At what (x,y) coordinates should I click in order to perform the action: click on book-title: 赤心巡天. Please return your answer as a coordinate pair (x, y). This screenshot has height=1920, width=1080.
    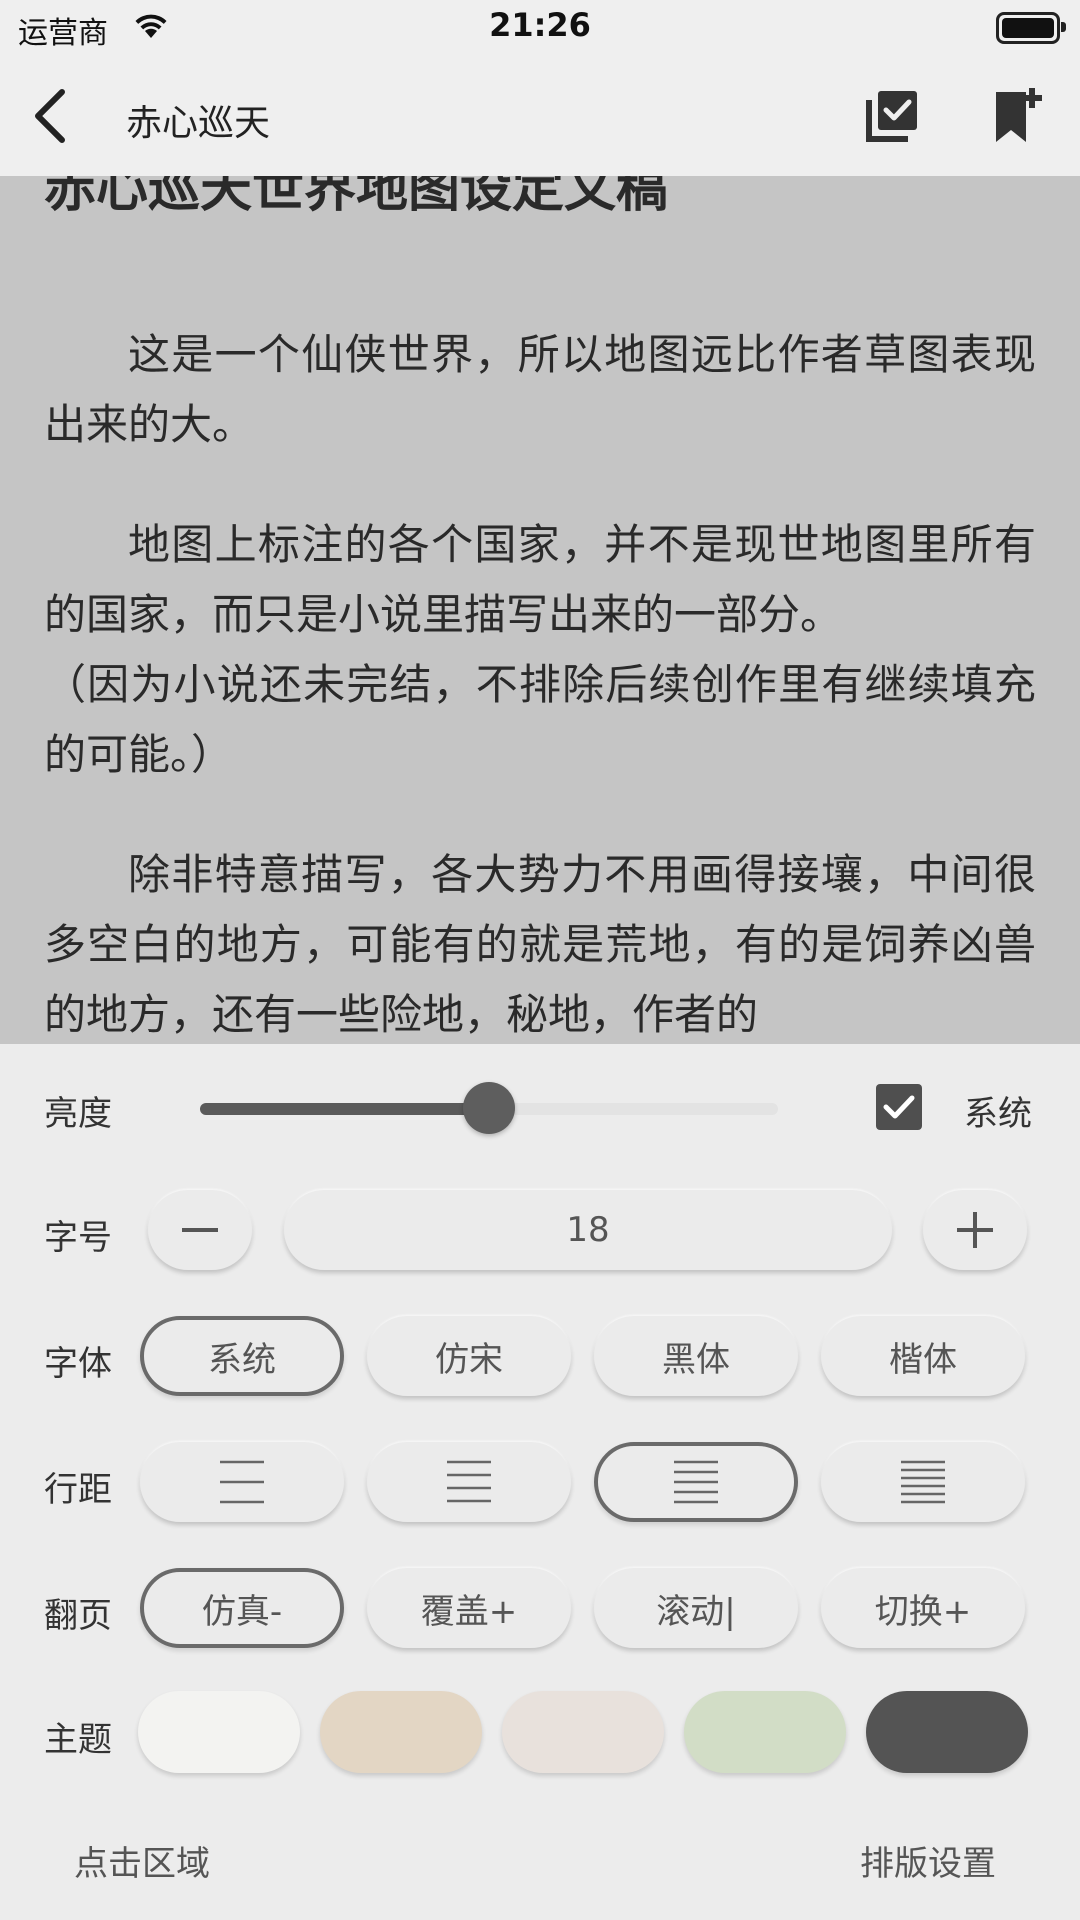
    Looking at the image, I should click on (198, 123).